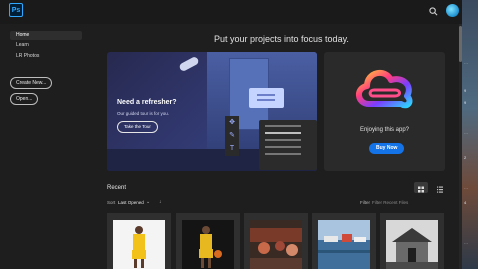 This screenshot has width=478, height=269. Describe the element at coordinates (465, 157) in the screenshot. I see `desktop-edge-label: 2` at that location.